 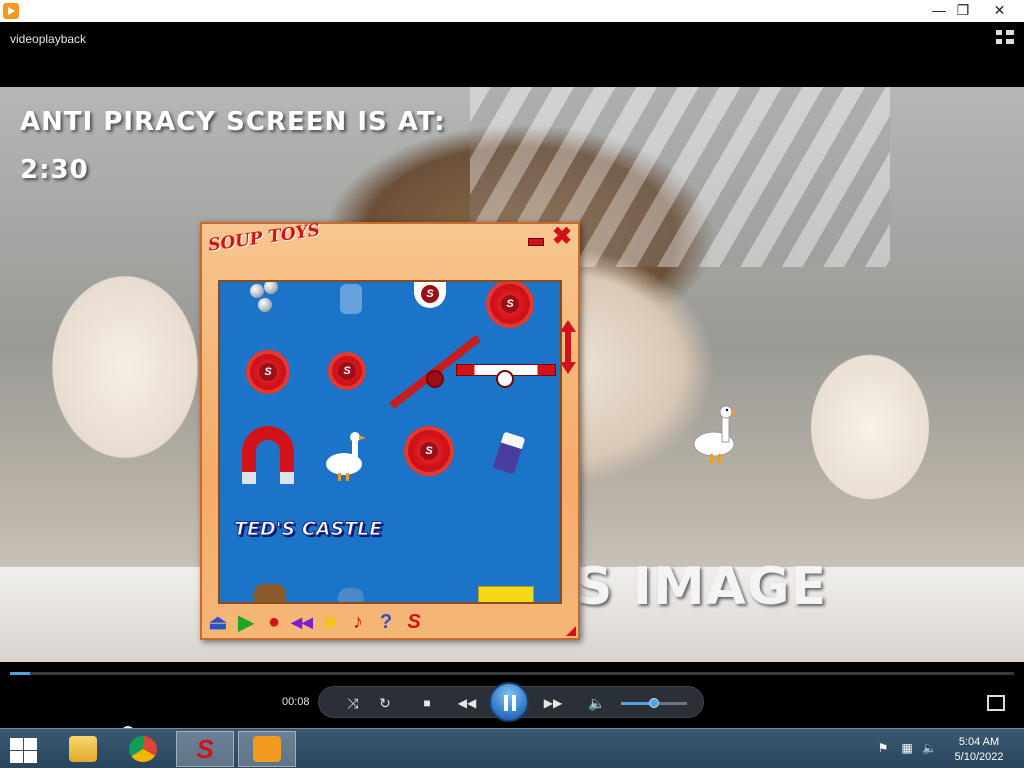 I want to click on level-title: TED'S CASTLE, so click(x=308, y=529).